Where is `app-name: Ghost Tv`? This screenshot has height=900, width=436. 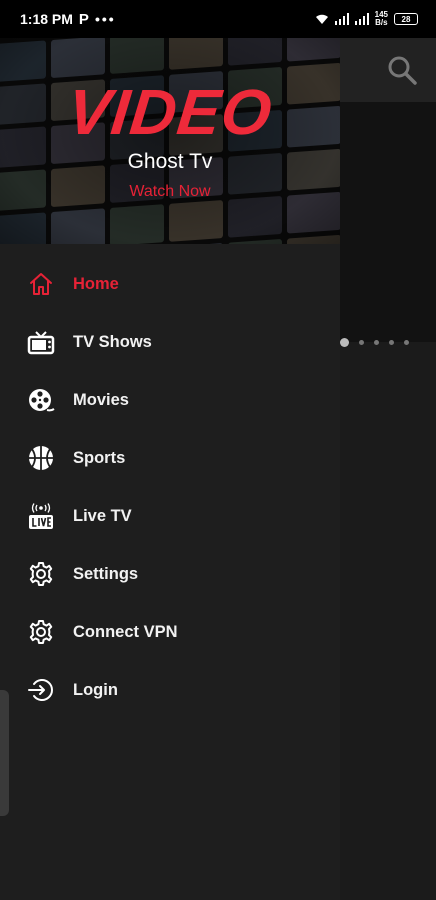 app-name: Ghost Tv is located at coordinates (170, 161).